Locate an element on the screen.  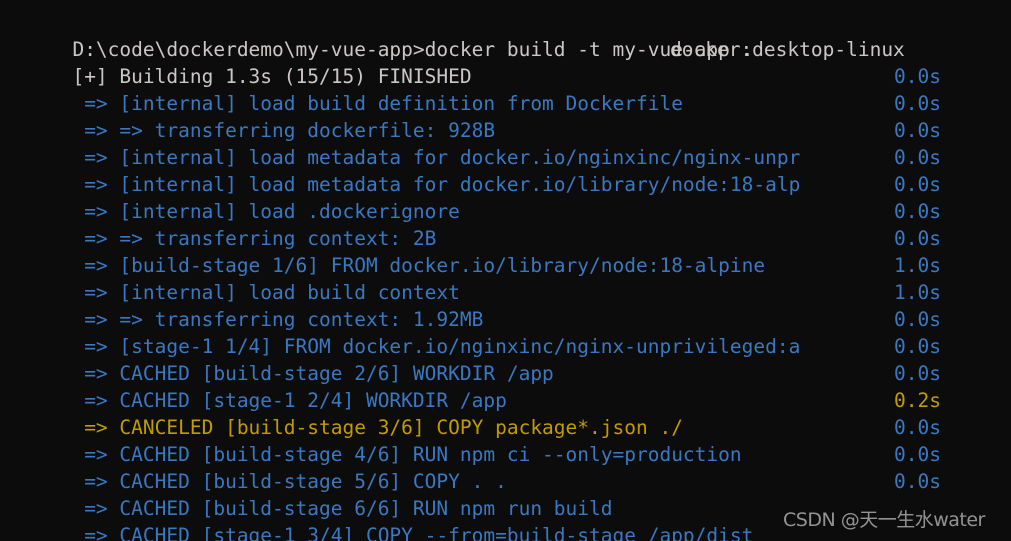
build-step-time: 0.2s is located at coordinates (917, 400).